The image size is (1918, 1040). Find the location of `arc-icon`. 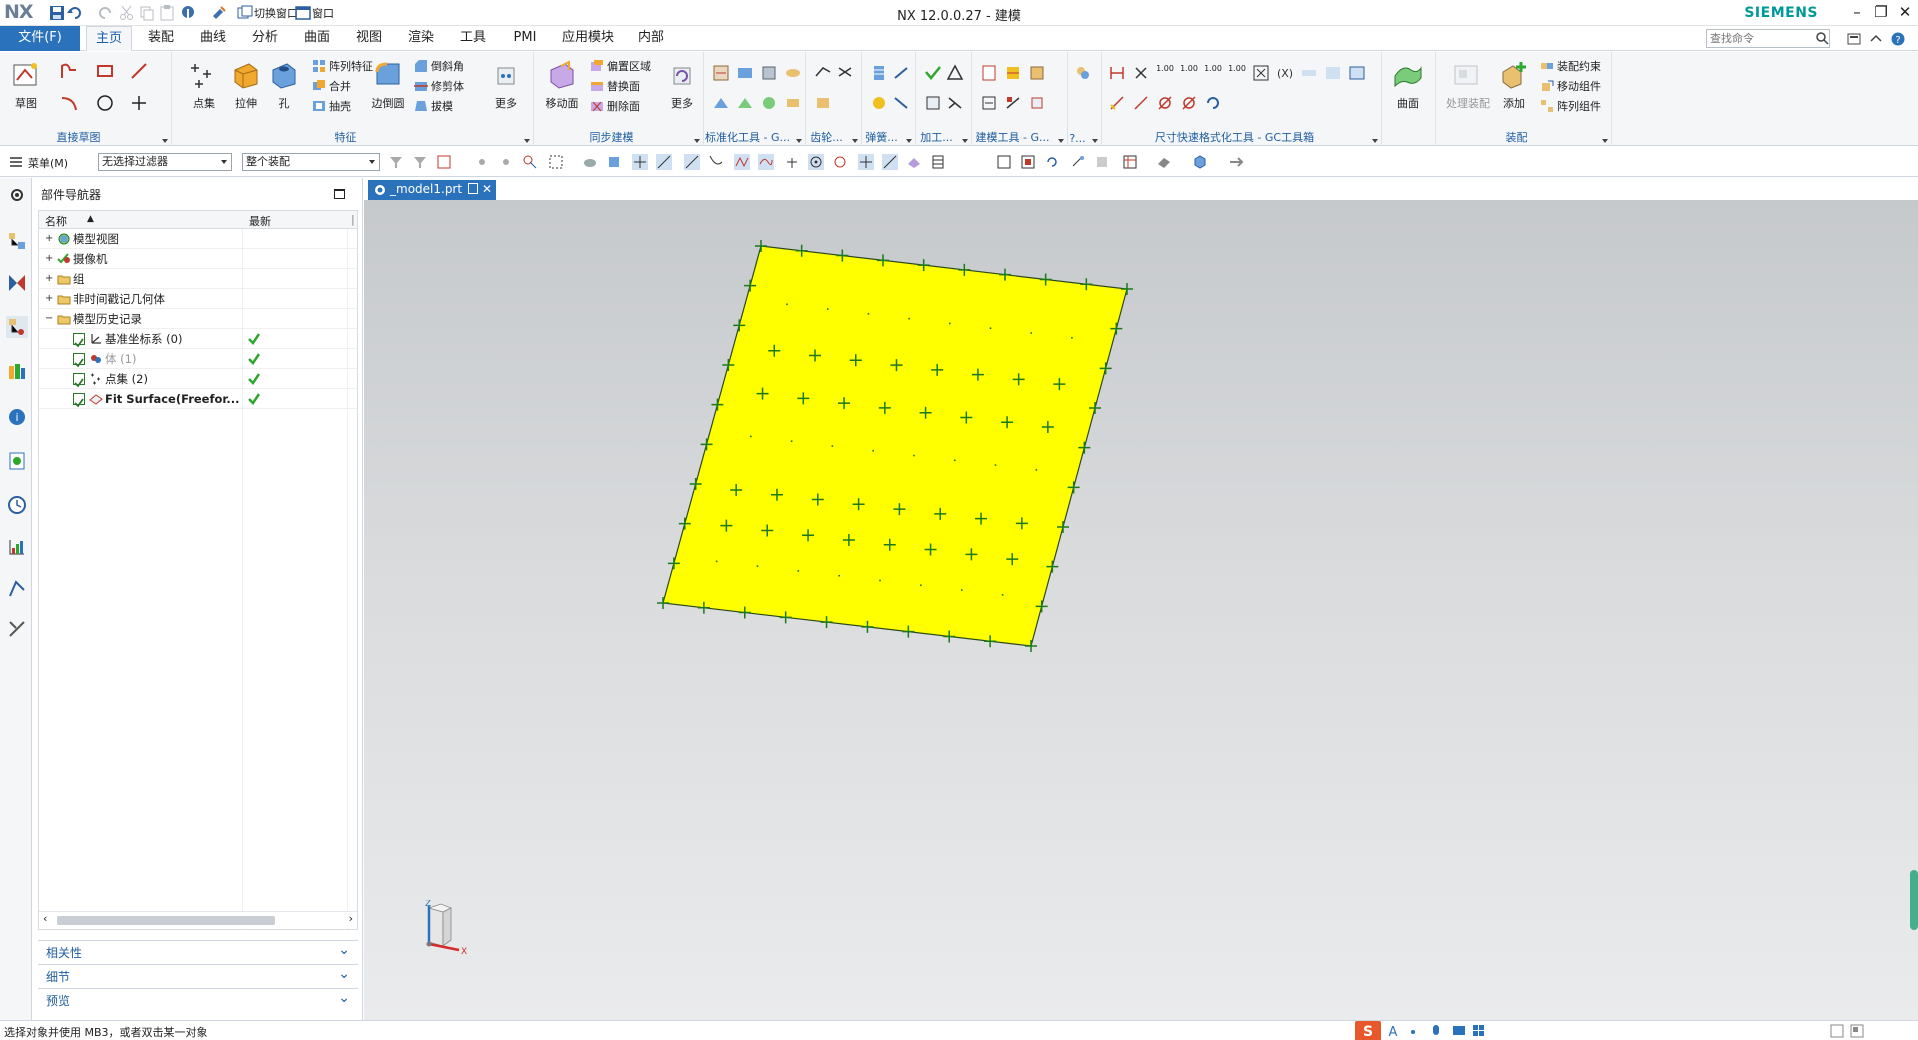

arc-icon is located at coordinates (69, 103).